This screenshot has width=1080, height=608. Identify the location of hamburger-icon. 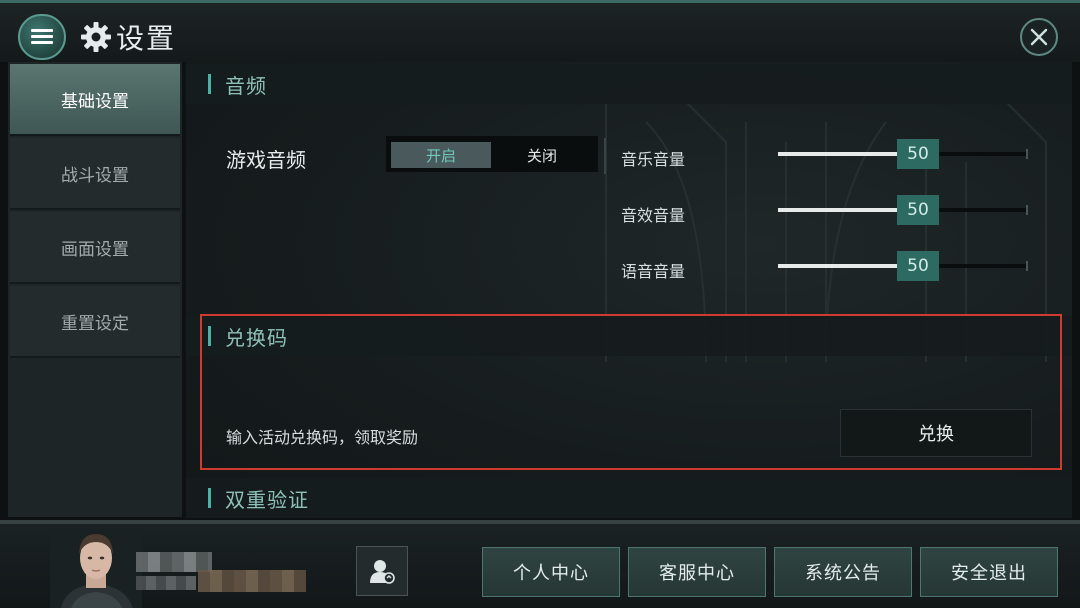
(42, 37).